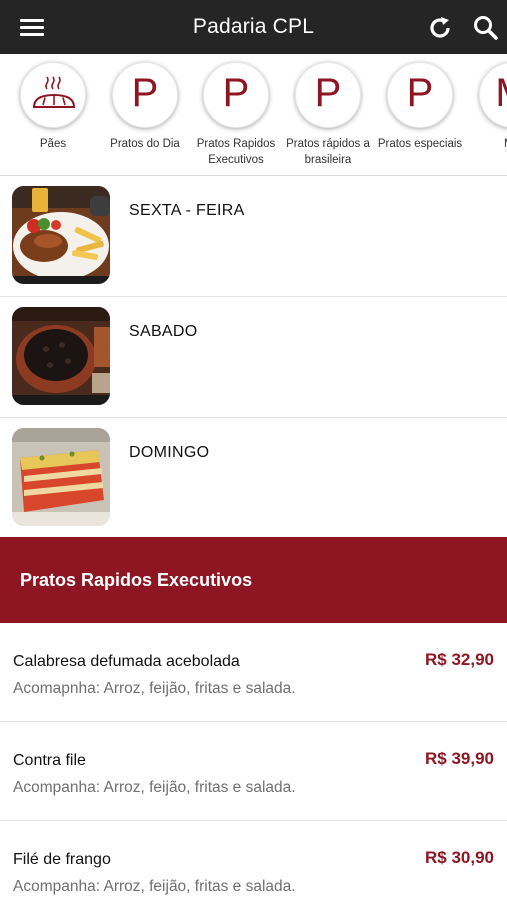 This screenshot has width=507, height=900. I want to click on category-label: Ma, so click(486, 144).